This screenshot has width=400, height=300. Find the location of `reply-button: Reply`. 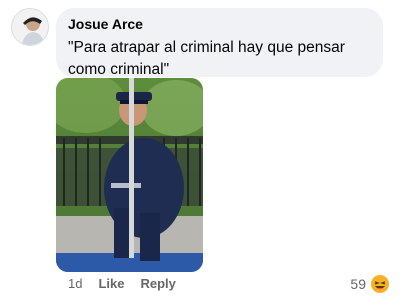

reply-button: Reply is located at coordinates (157, 283).